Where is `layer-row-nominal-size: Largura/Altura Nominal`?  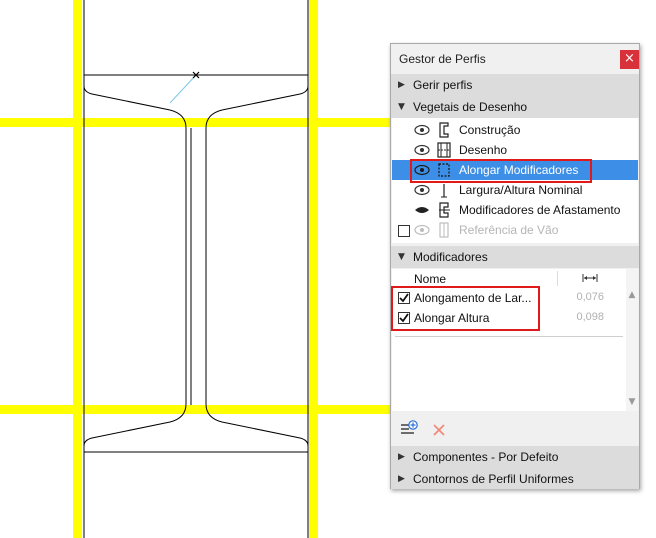 layer-row-nominal-size: Largura/Altura Nominal is located at coordinates (515, 190).